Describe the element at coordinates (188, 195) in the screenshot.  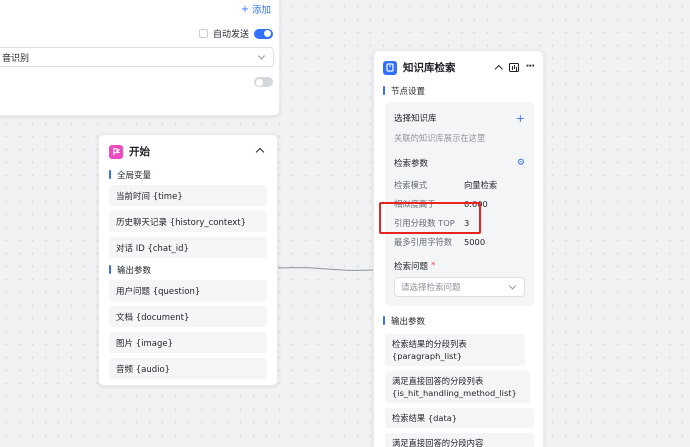
I see `variable-row: 当前时间 {time}` at that location.